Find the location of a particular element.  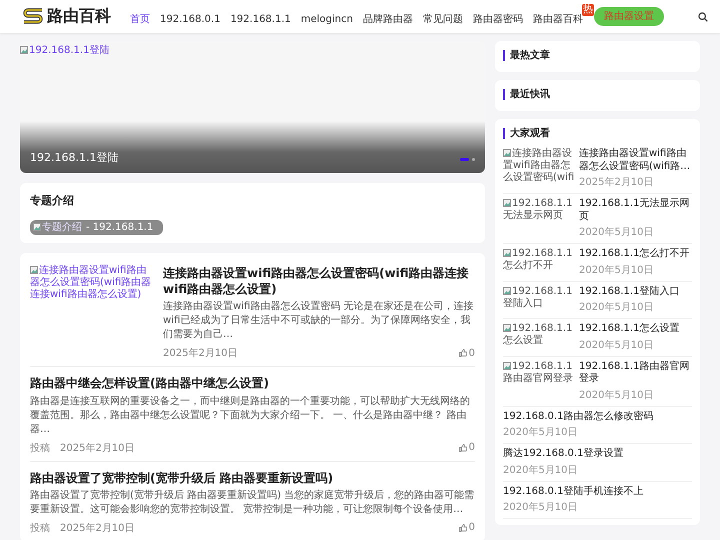

image-alt-text: 192.168.1.1登陆入口 is located at coordinates (539, 300).